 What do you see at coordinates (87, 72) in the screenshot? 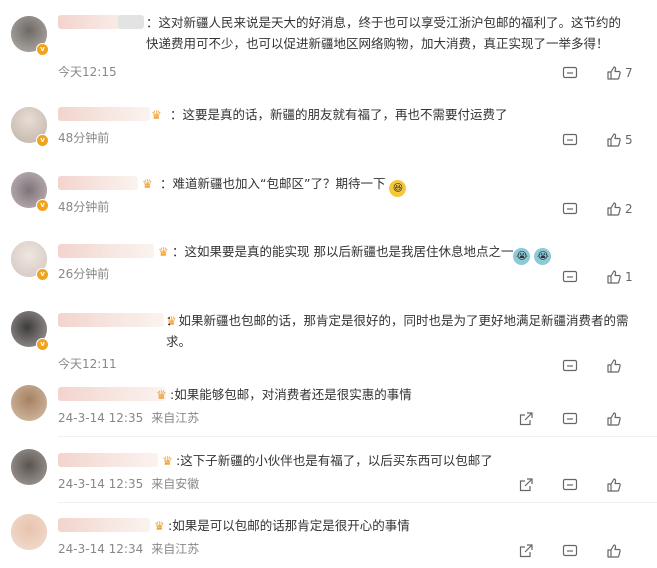
I see `timestamp: 今天12:15` at bounding box center [87, 72].